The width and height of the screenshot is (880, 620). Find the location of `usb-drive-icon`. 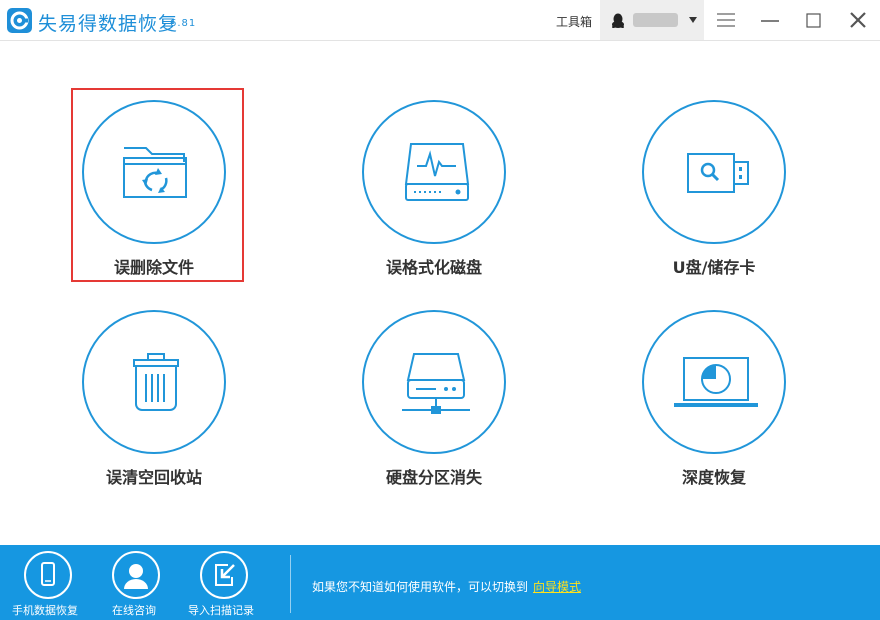

usb-drive-icon is located at coordinates (718, 173).